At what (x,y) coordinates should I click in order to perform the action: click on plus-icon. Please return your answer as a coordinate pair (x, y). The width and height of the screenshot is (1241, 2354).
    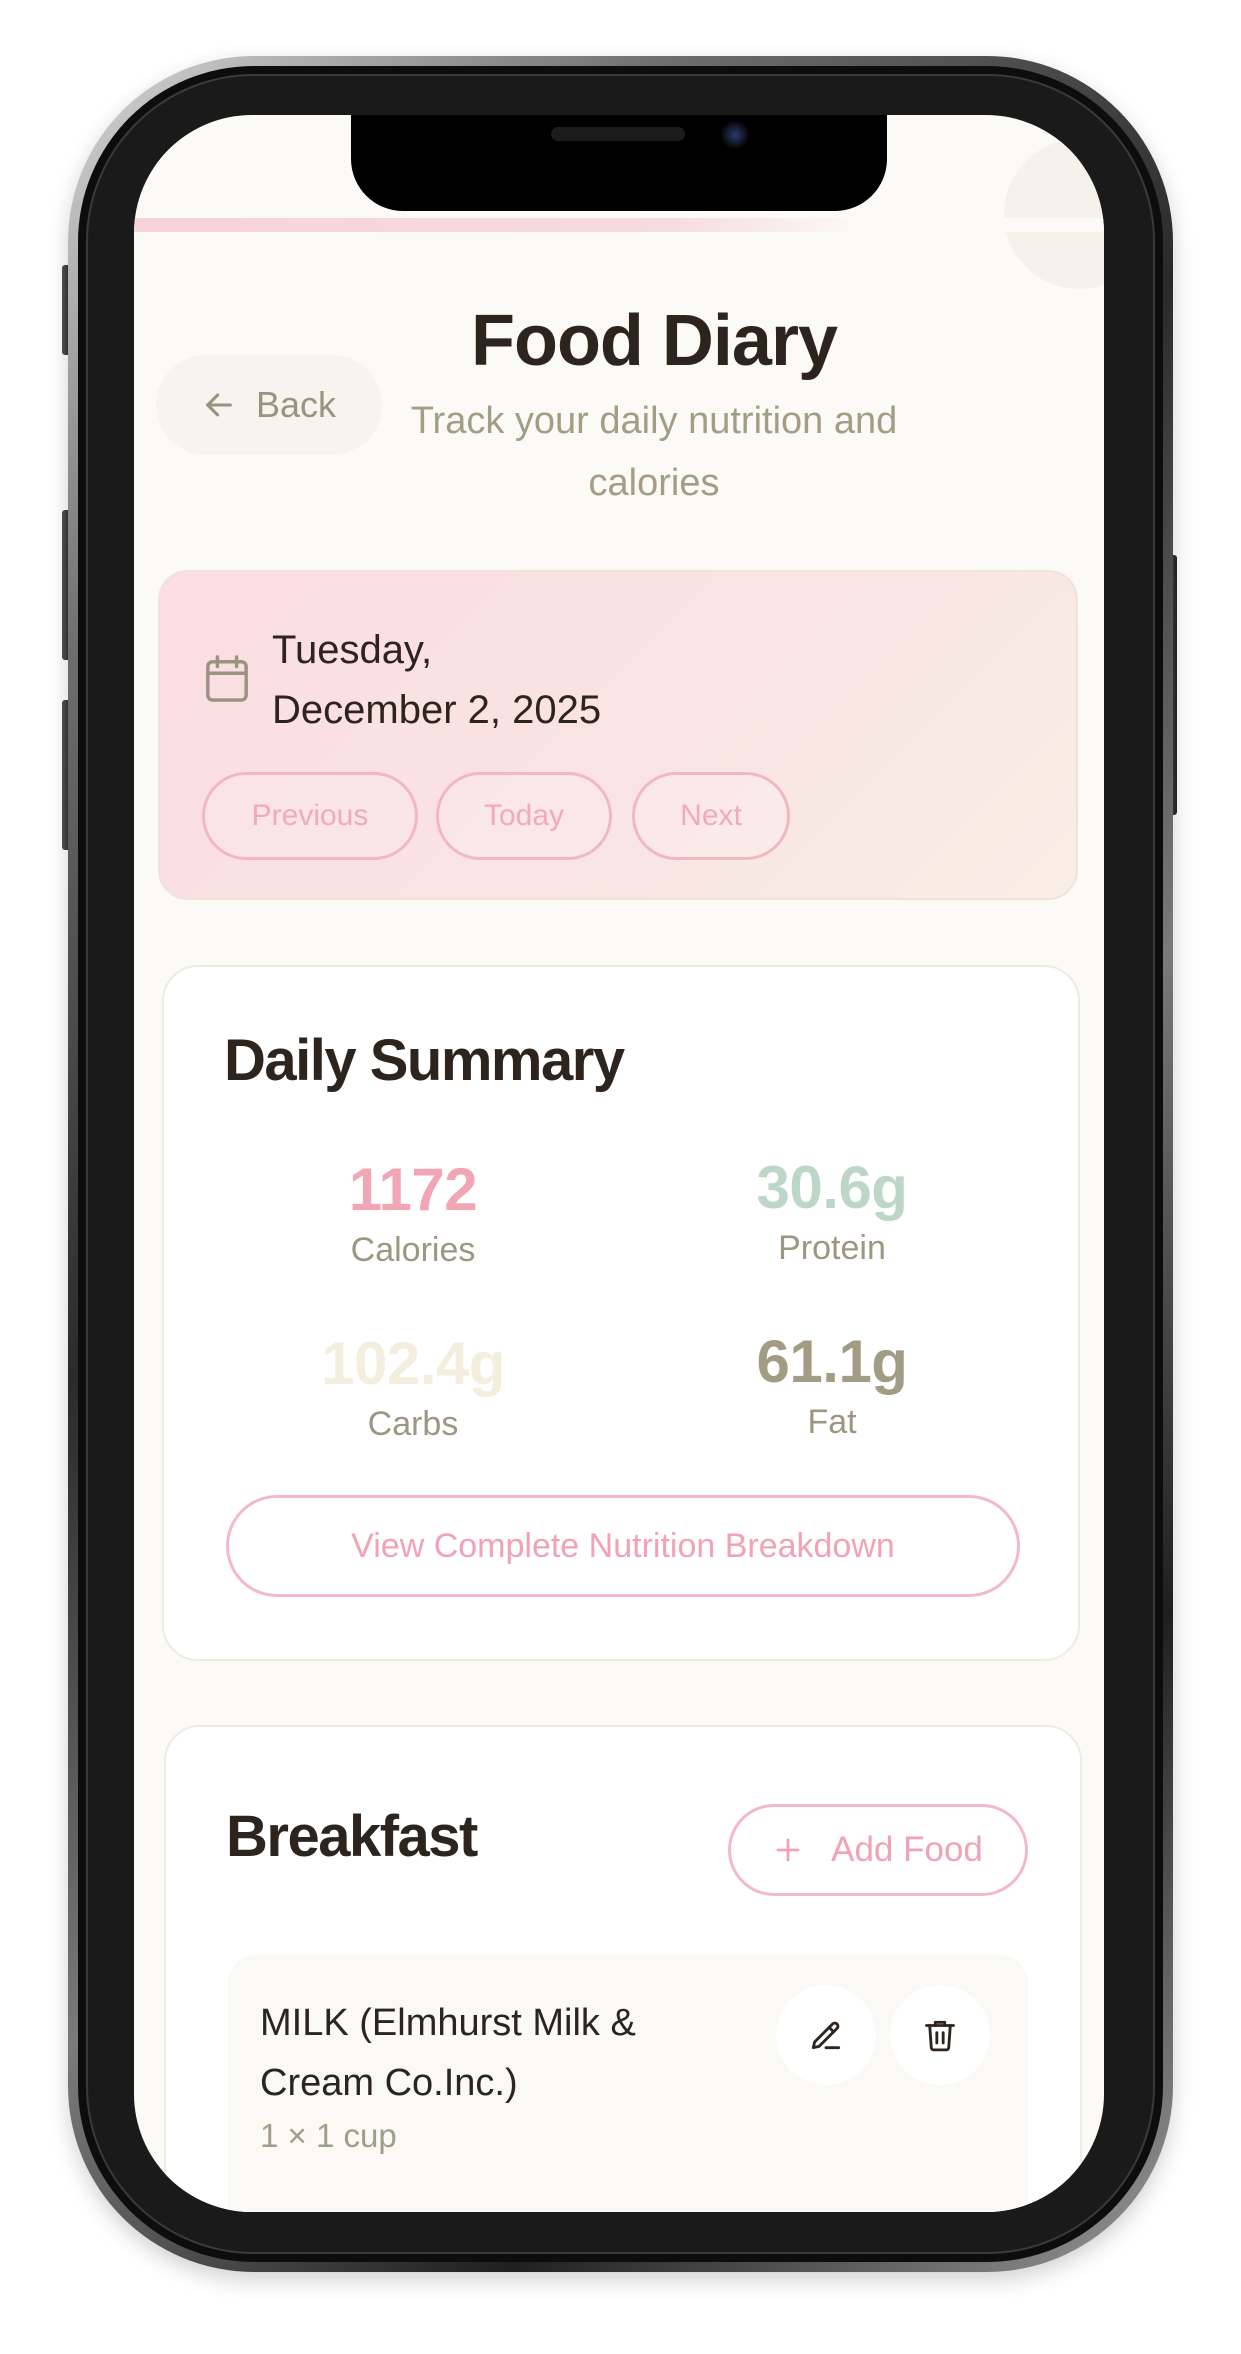
    Looking at the image, I should click on (788, 1850).